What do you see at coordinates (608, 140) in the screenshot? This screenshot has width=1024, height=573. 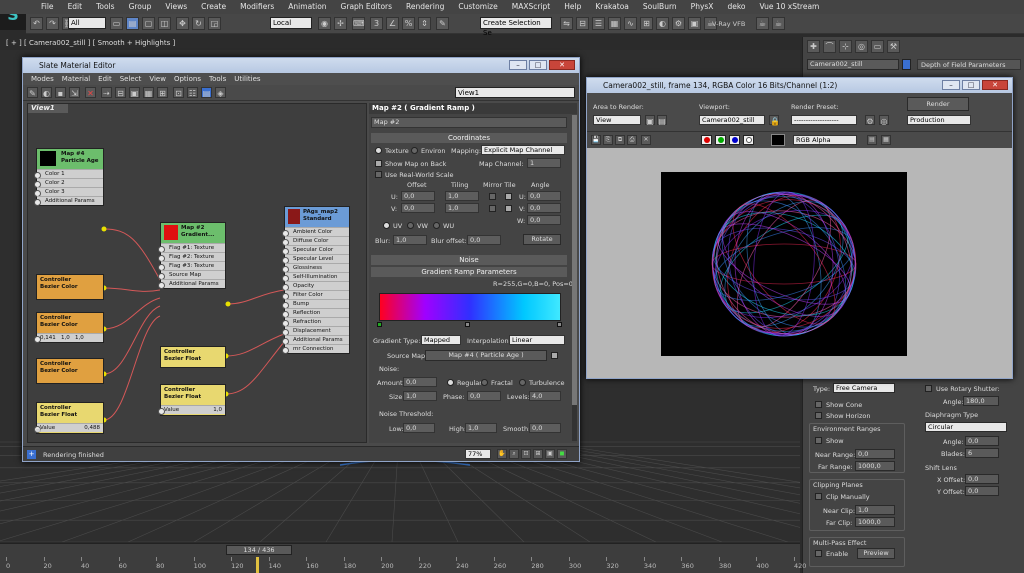 I see `copy-image-icon: ⎘` at bounding box center [608, 140].